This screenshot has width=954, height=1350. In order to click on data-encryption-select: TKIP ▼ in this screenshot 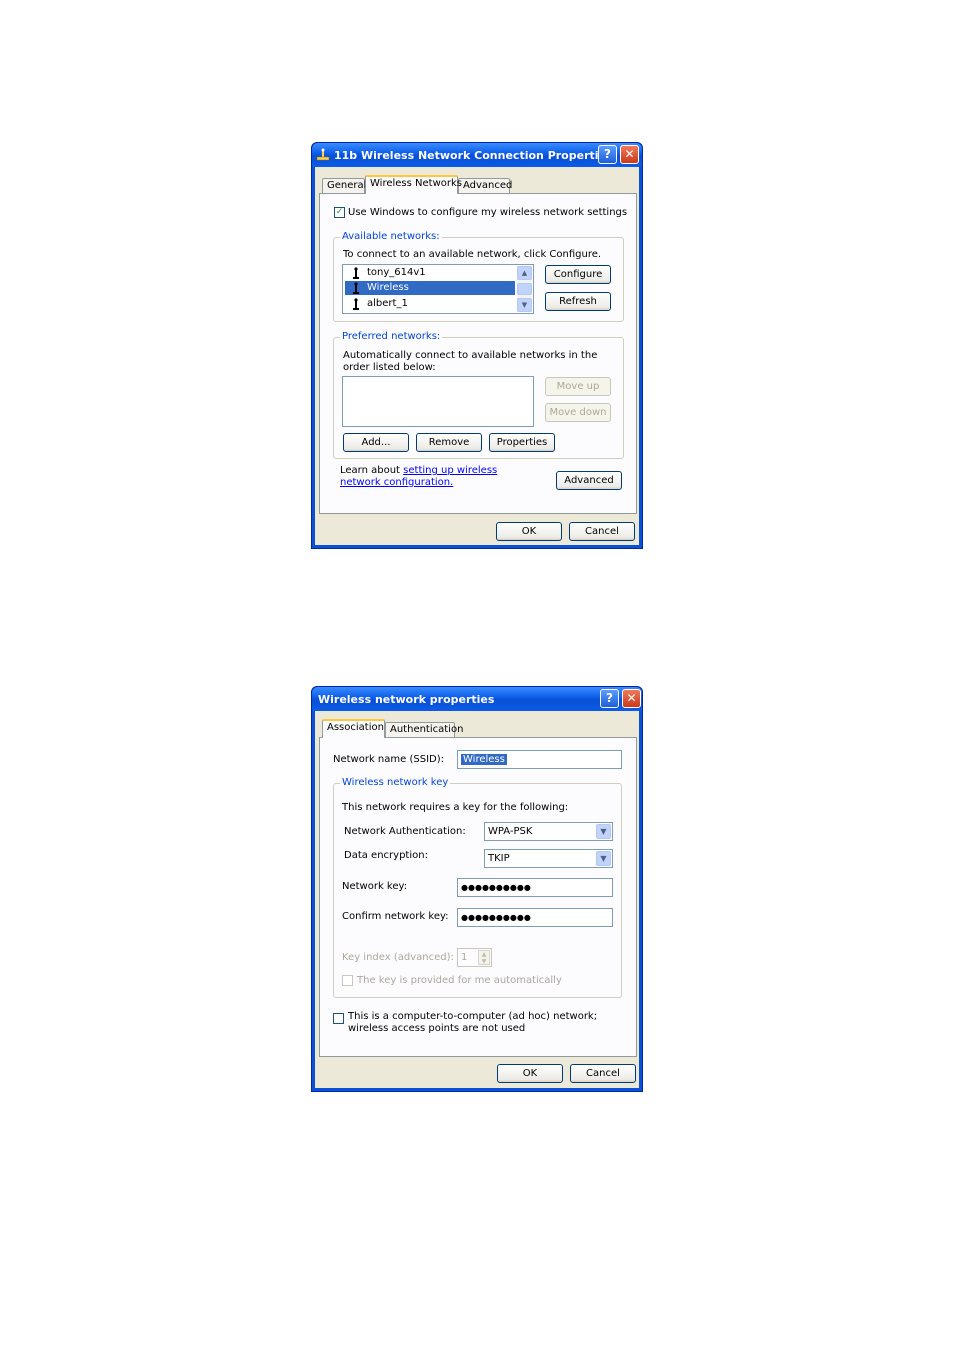, I will do `click(548, 858)`.